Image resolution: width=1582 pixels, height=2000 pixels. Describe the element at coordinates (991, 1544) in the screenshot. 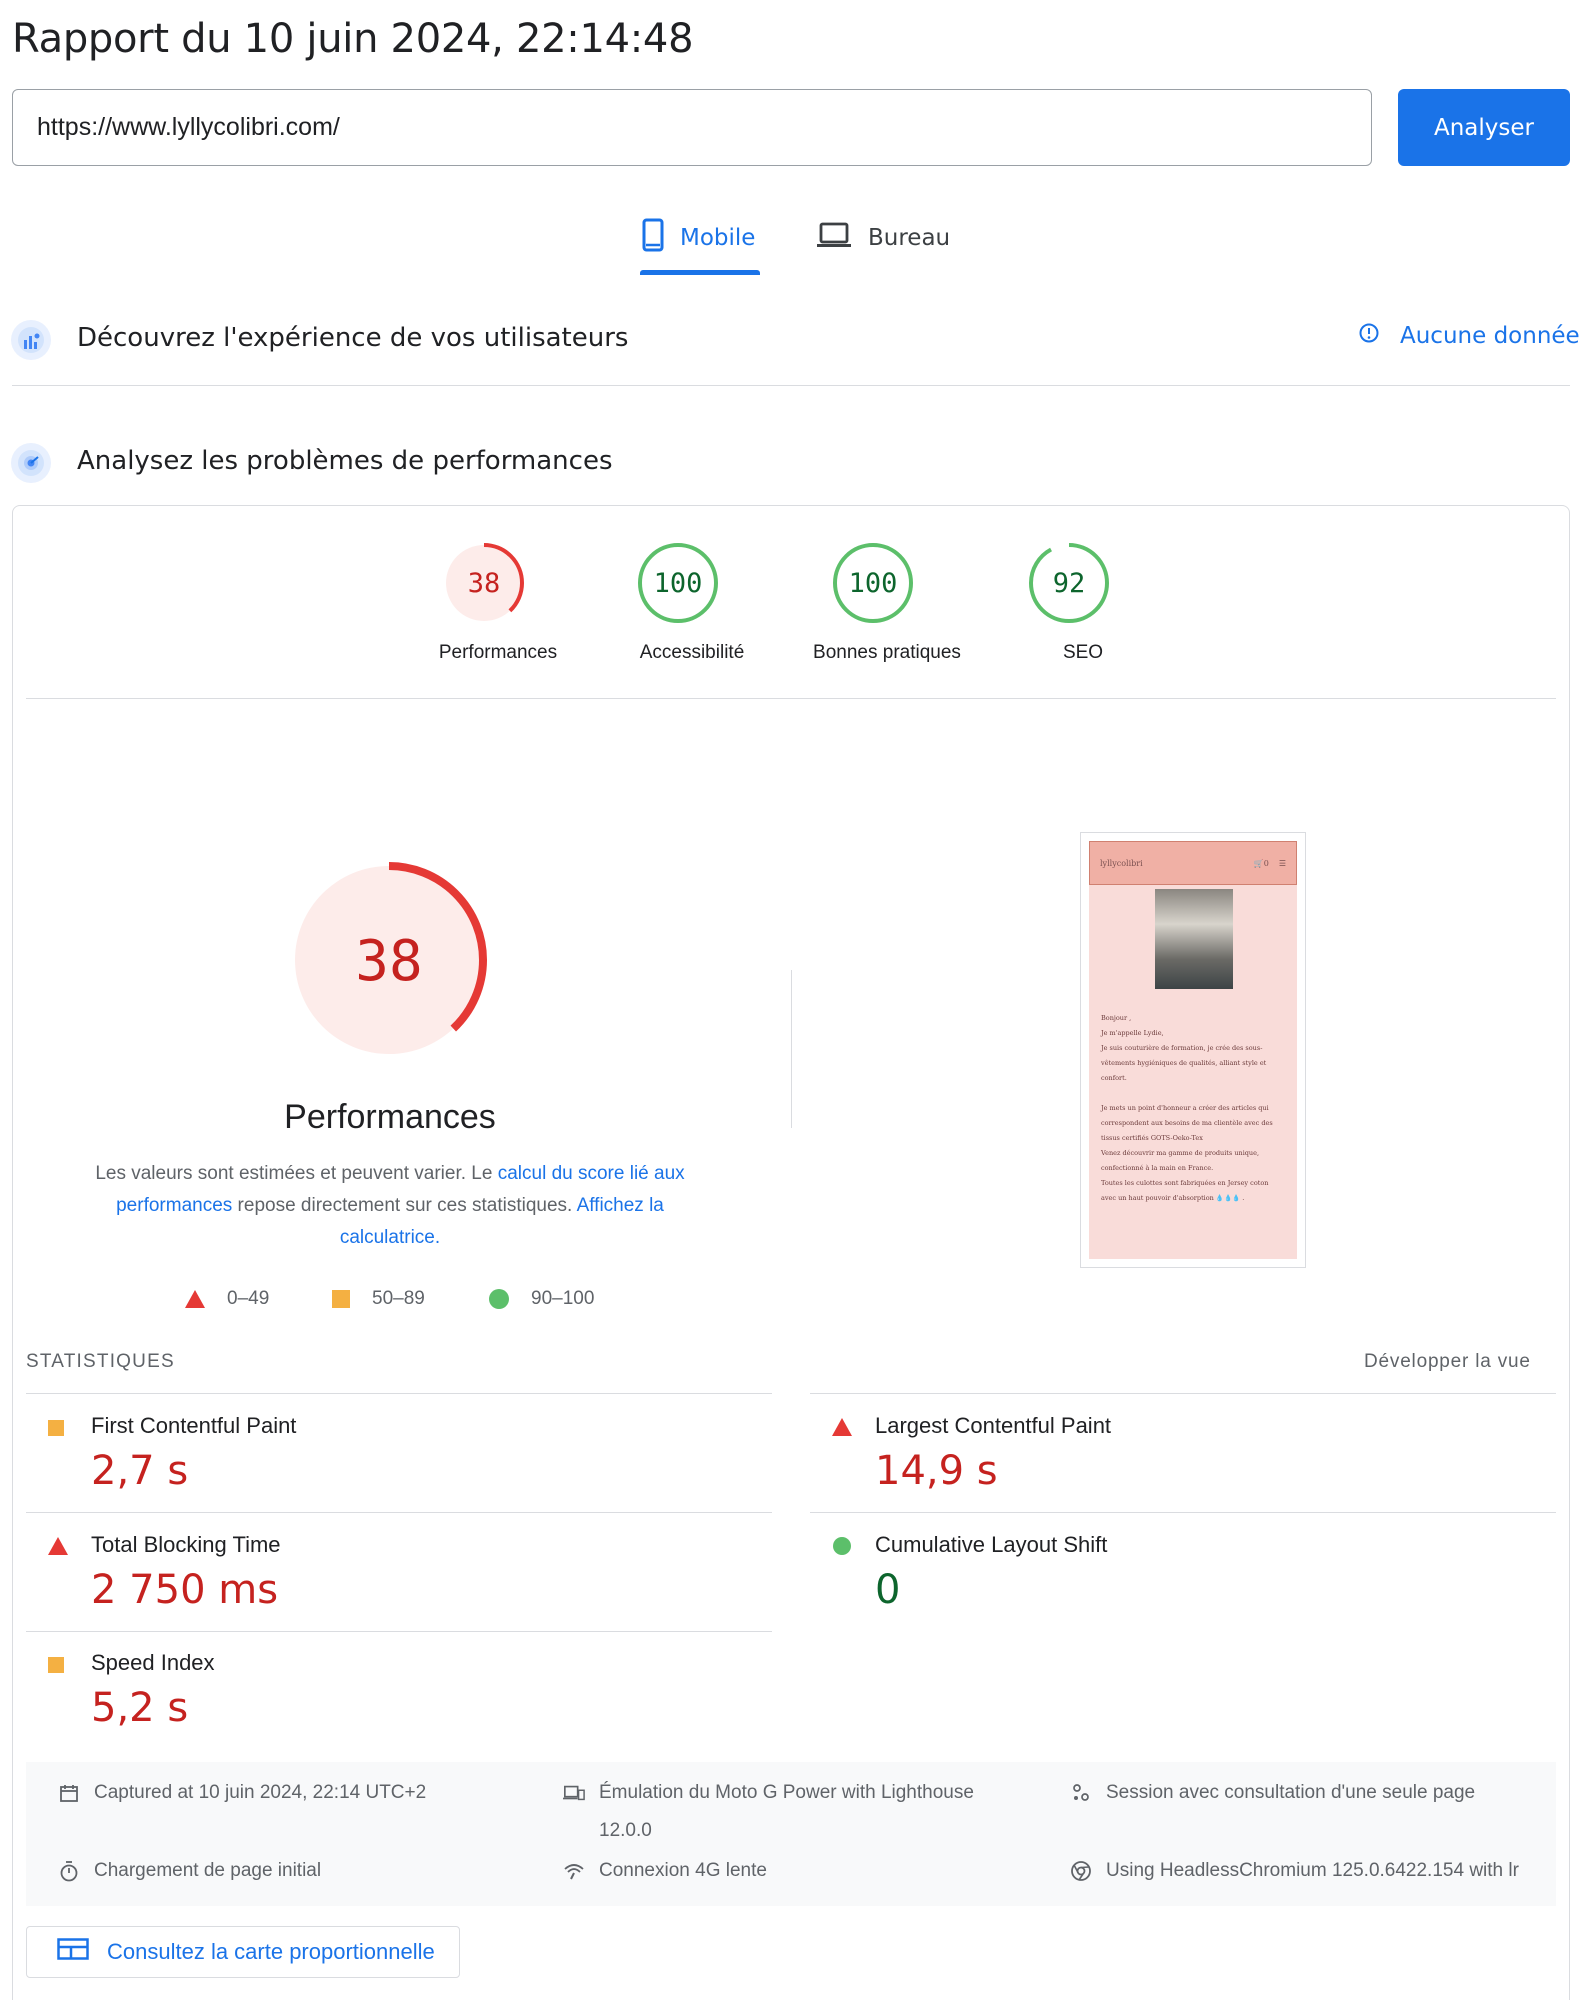

I see `metric-cls-label: Cumulative Layout Shift` at that location.